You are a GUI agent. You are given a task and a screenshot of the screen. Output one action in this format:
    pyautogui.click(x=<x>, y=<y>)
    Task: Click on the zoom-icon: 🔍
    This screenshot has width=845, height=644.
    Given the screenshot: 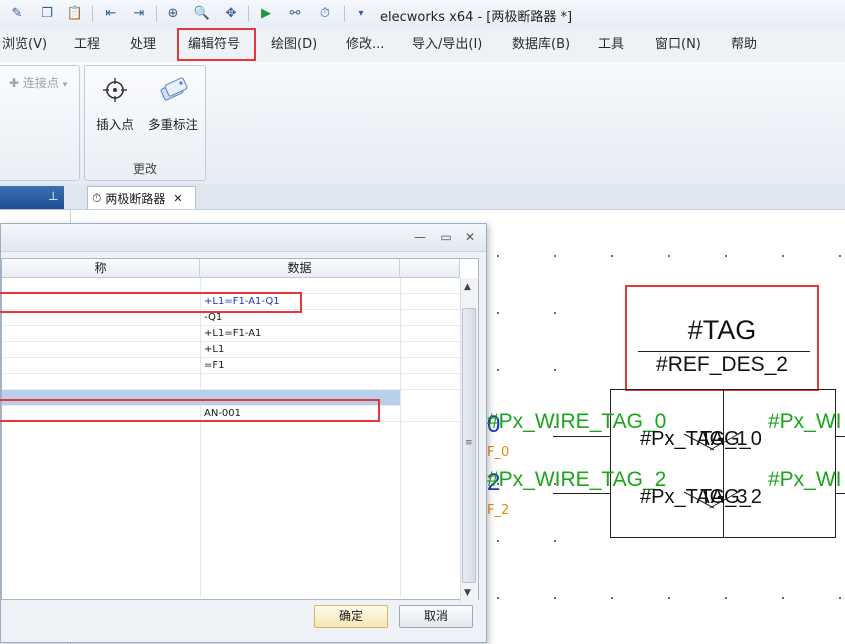 What is the action you would take?
    pyautogui.click(x=202, y=13)
    